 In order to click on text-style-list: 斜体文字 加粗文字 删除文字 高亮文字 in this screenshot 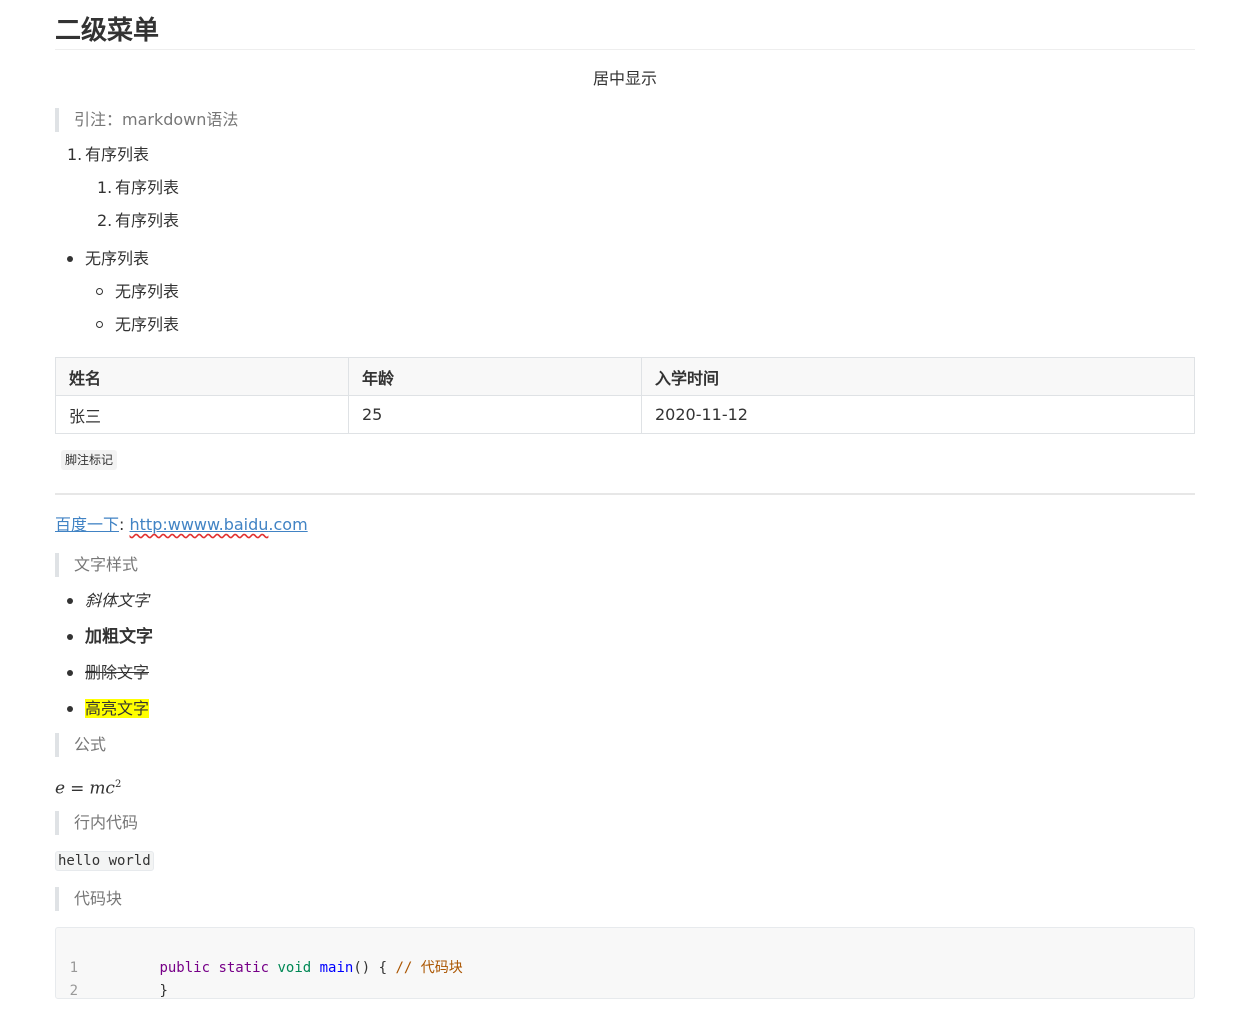, I will do `click(625, 655)`.